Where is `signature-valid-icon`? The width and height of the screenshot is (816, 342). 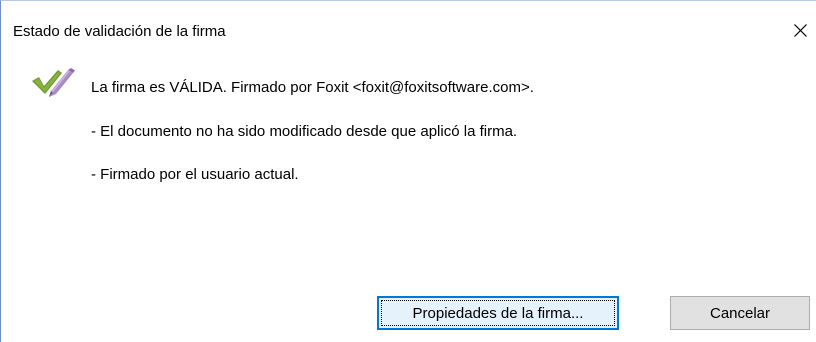
signature-valid-icon is located at coordinates (54, 83).